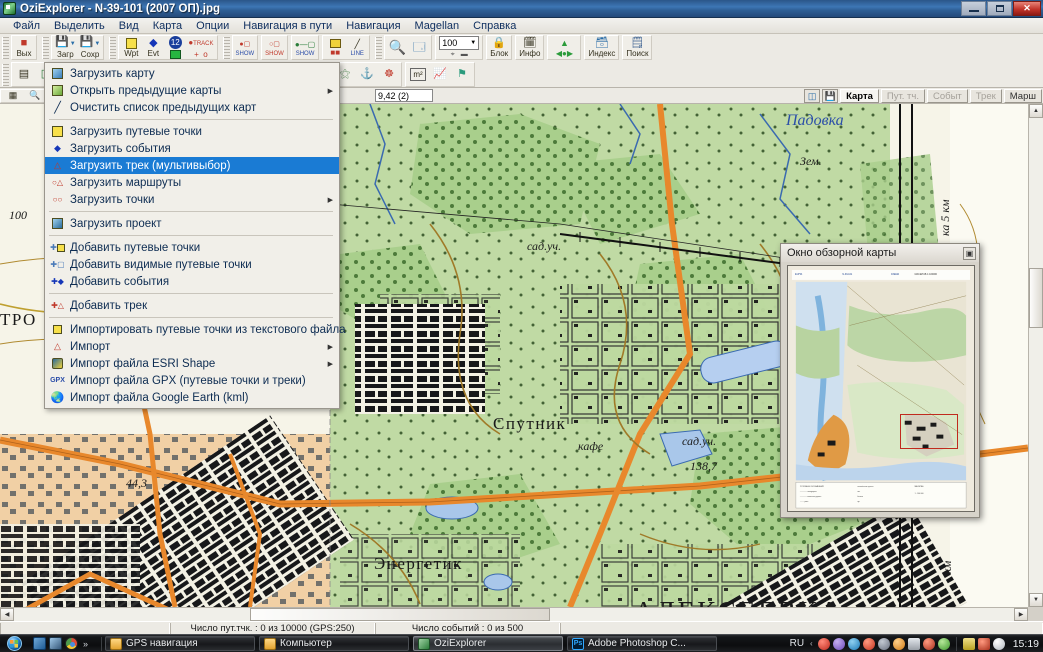  What do you see at coordinates (274, 47) in the screenshot?
I see `point-show-button: ○▢ SHOW` at bounding box center [274, 47].